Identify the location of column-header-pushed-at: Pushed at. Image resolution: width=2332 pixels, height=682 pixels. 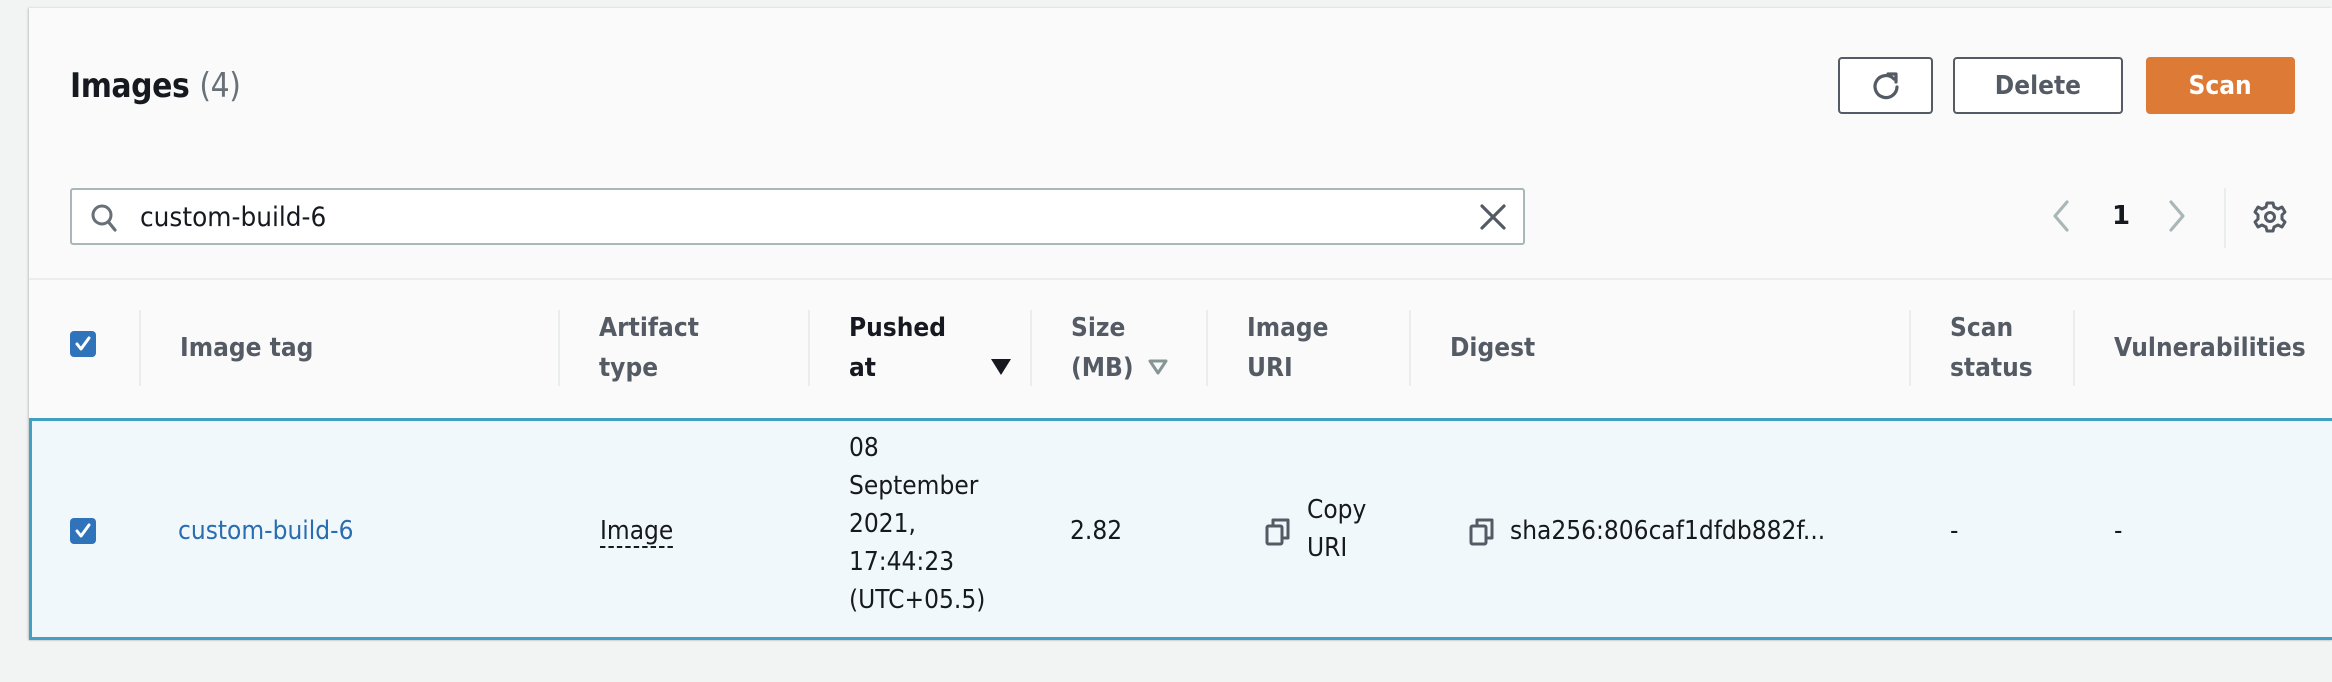
(897, 348).